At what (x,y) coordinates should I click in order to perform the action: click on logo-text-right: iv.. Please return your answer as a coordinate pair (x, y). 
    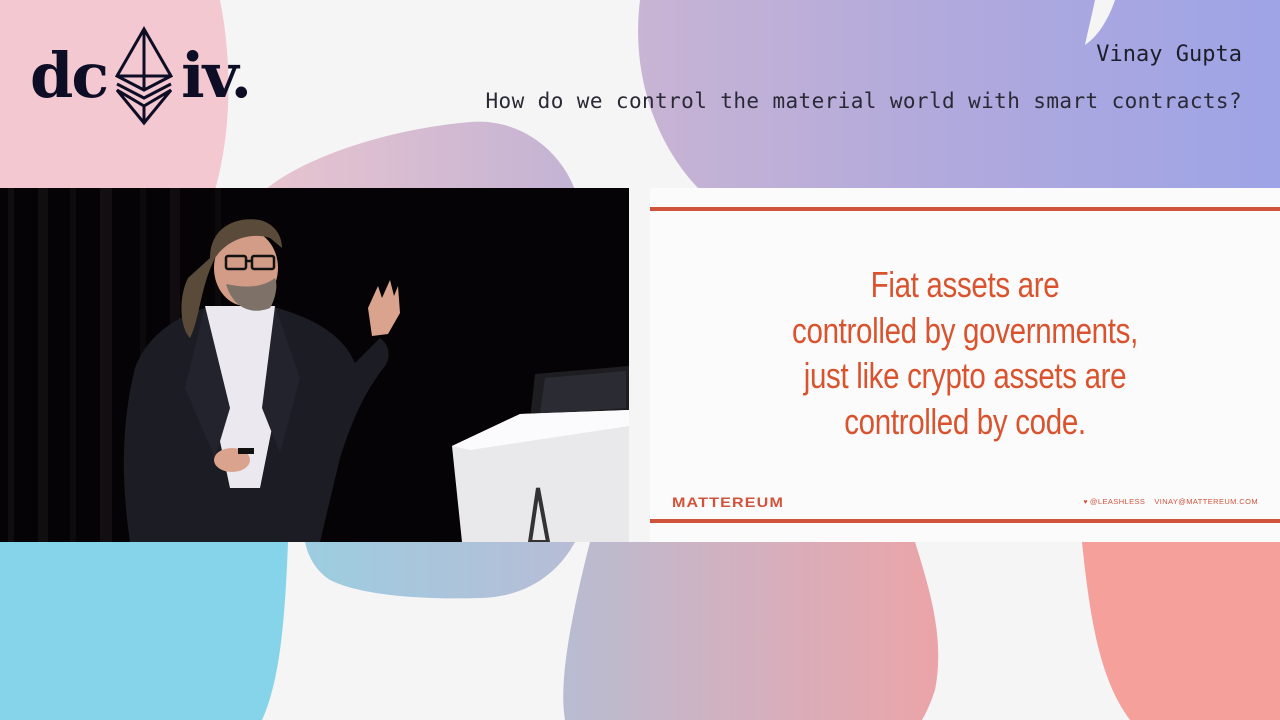
    Looking at the image, I should click on (216, 75).